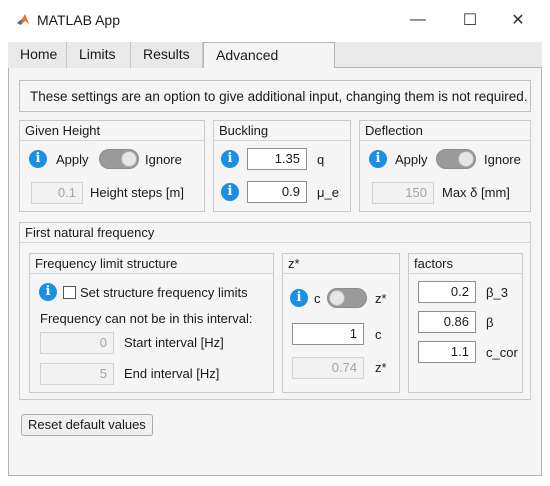 This screenshot has height=486, width=550. I want to click on beta-label: β, so click(490, 322).